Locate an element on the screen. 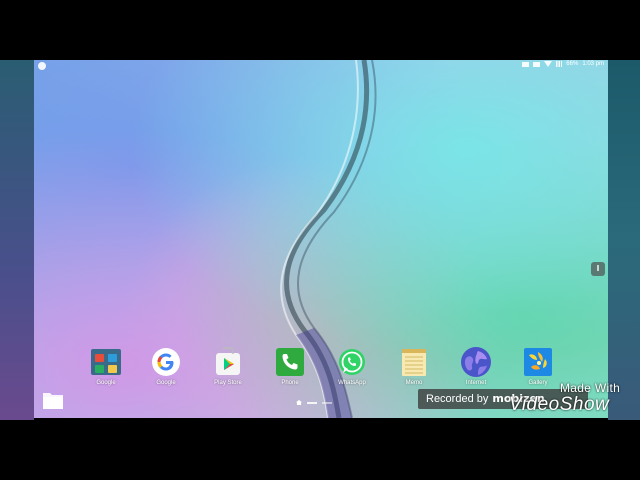 The height and width of the screenshot is (480, 640). app-label: Play Store is located at coordinates (228, 383).